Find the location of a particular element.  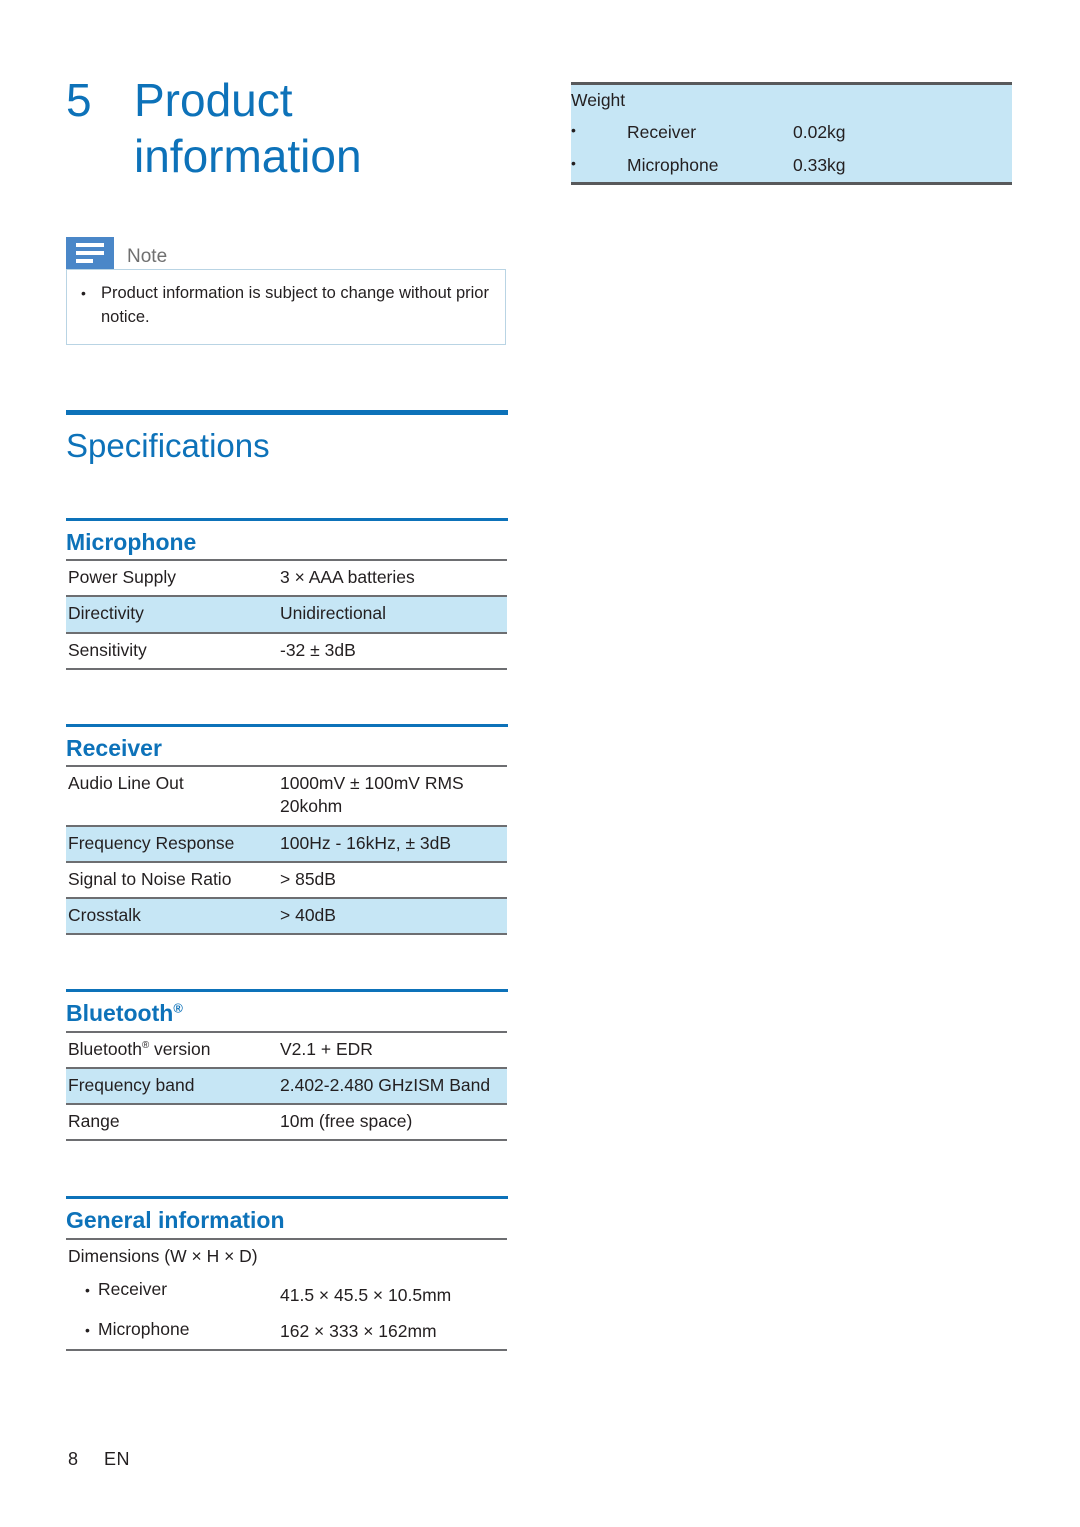

chapter-number: 5 is located at coordinates (79, 100).